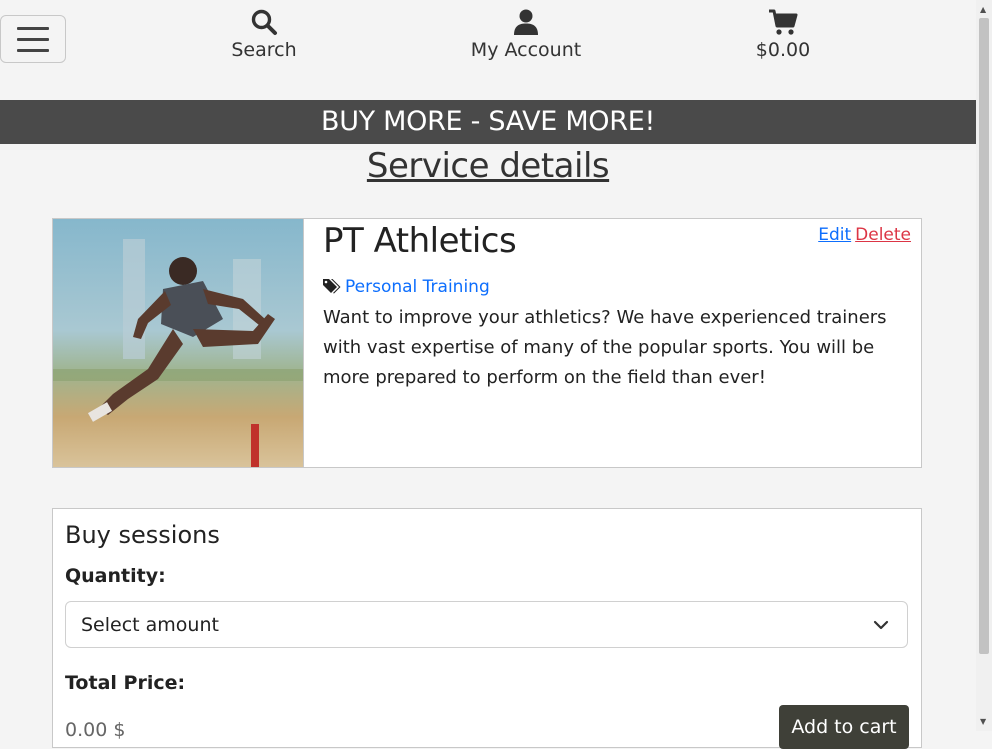 Image resolution: width=992 pixels, height=749 pixels. I want to click on search-icon, so click(264, 22).